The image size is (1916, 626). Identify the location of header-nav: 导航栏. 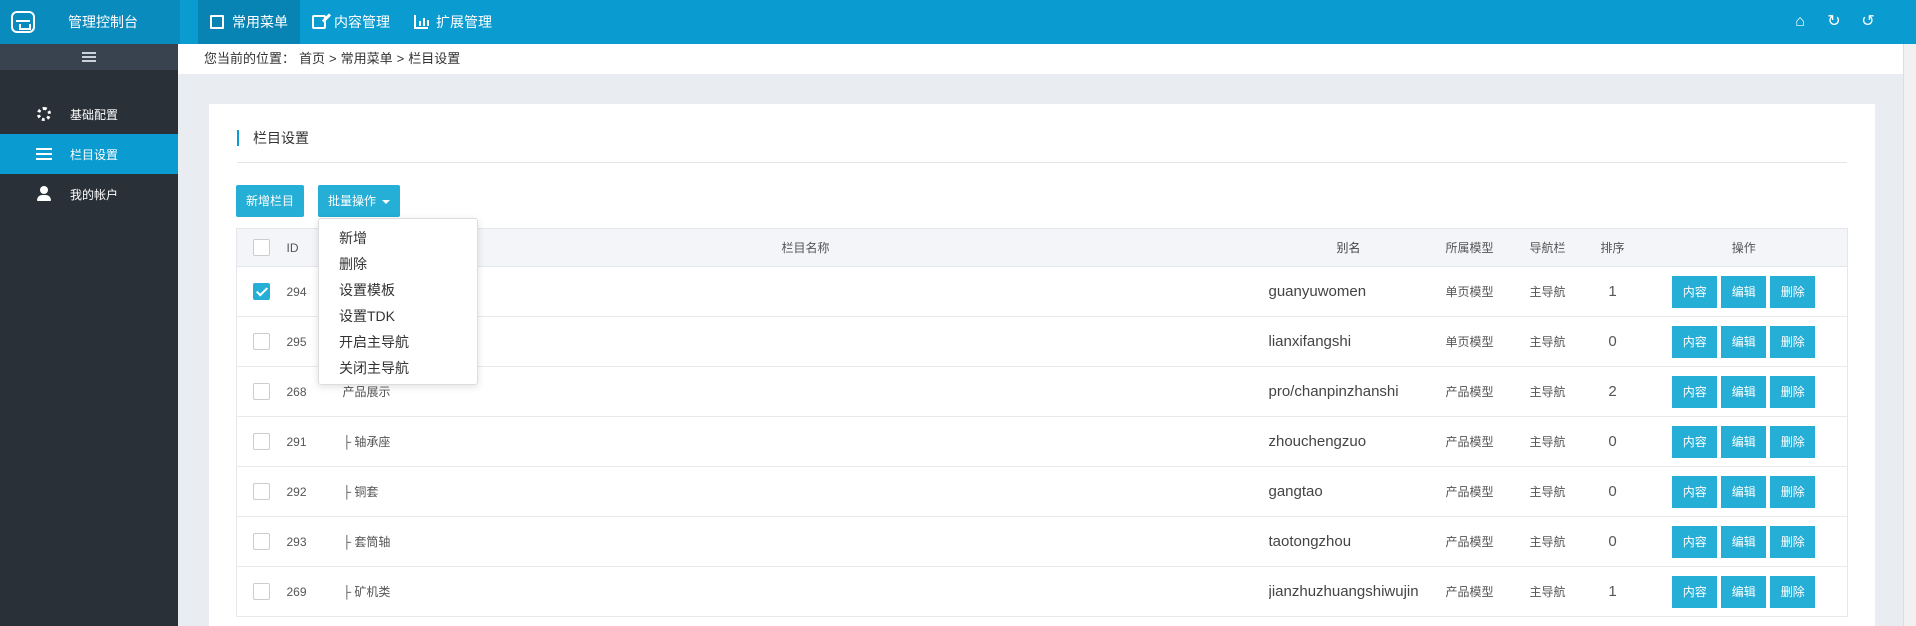
(1547, 247).